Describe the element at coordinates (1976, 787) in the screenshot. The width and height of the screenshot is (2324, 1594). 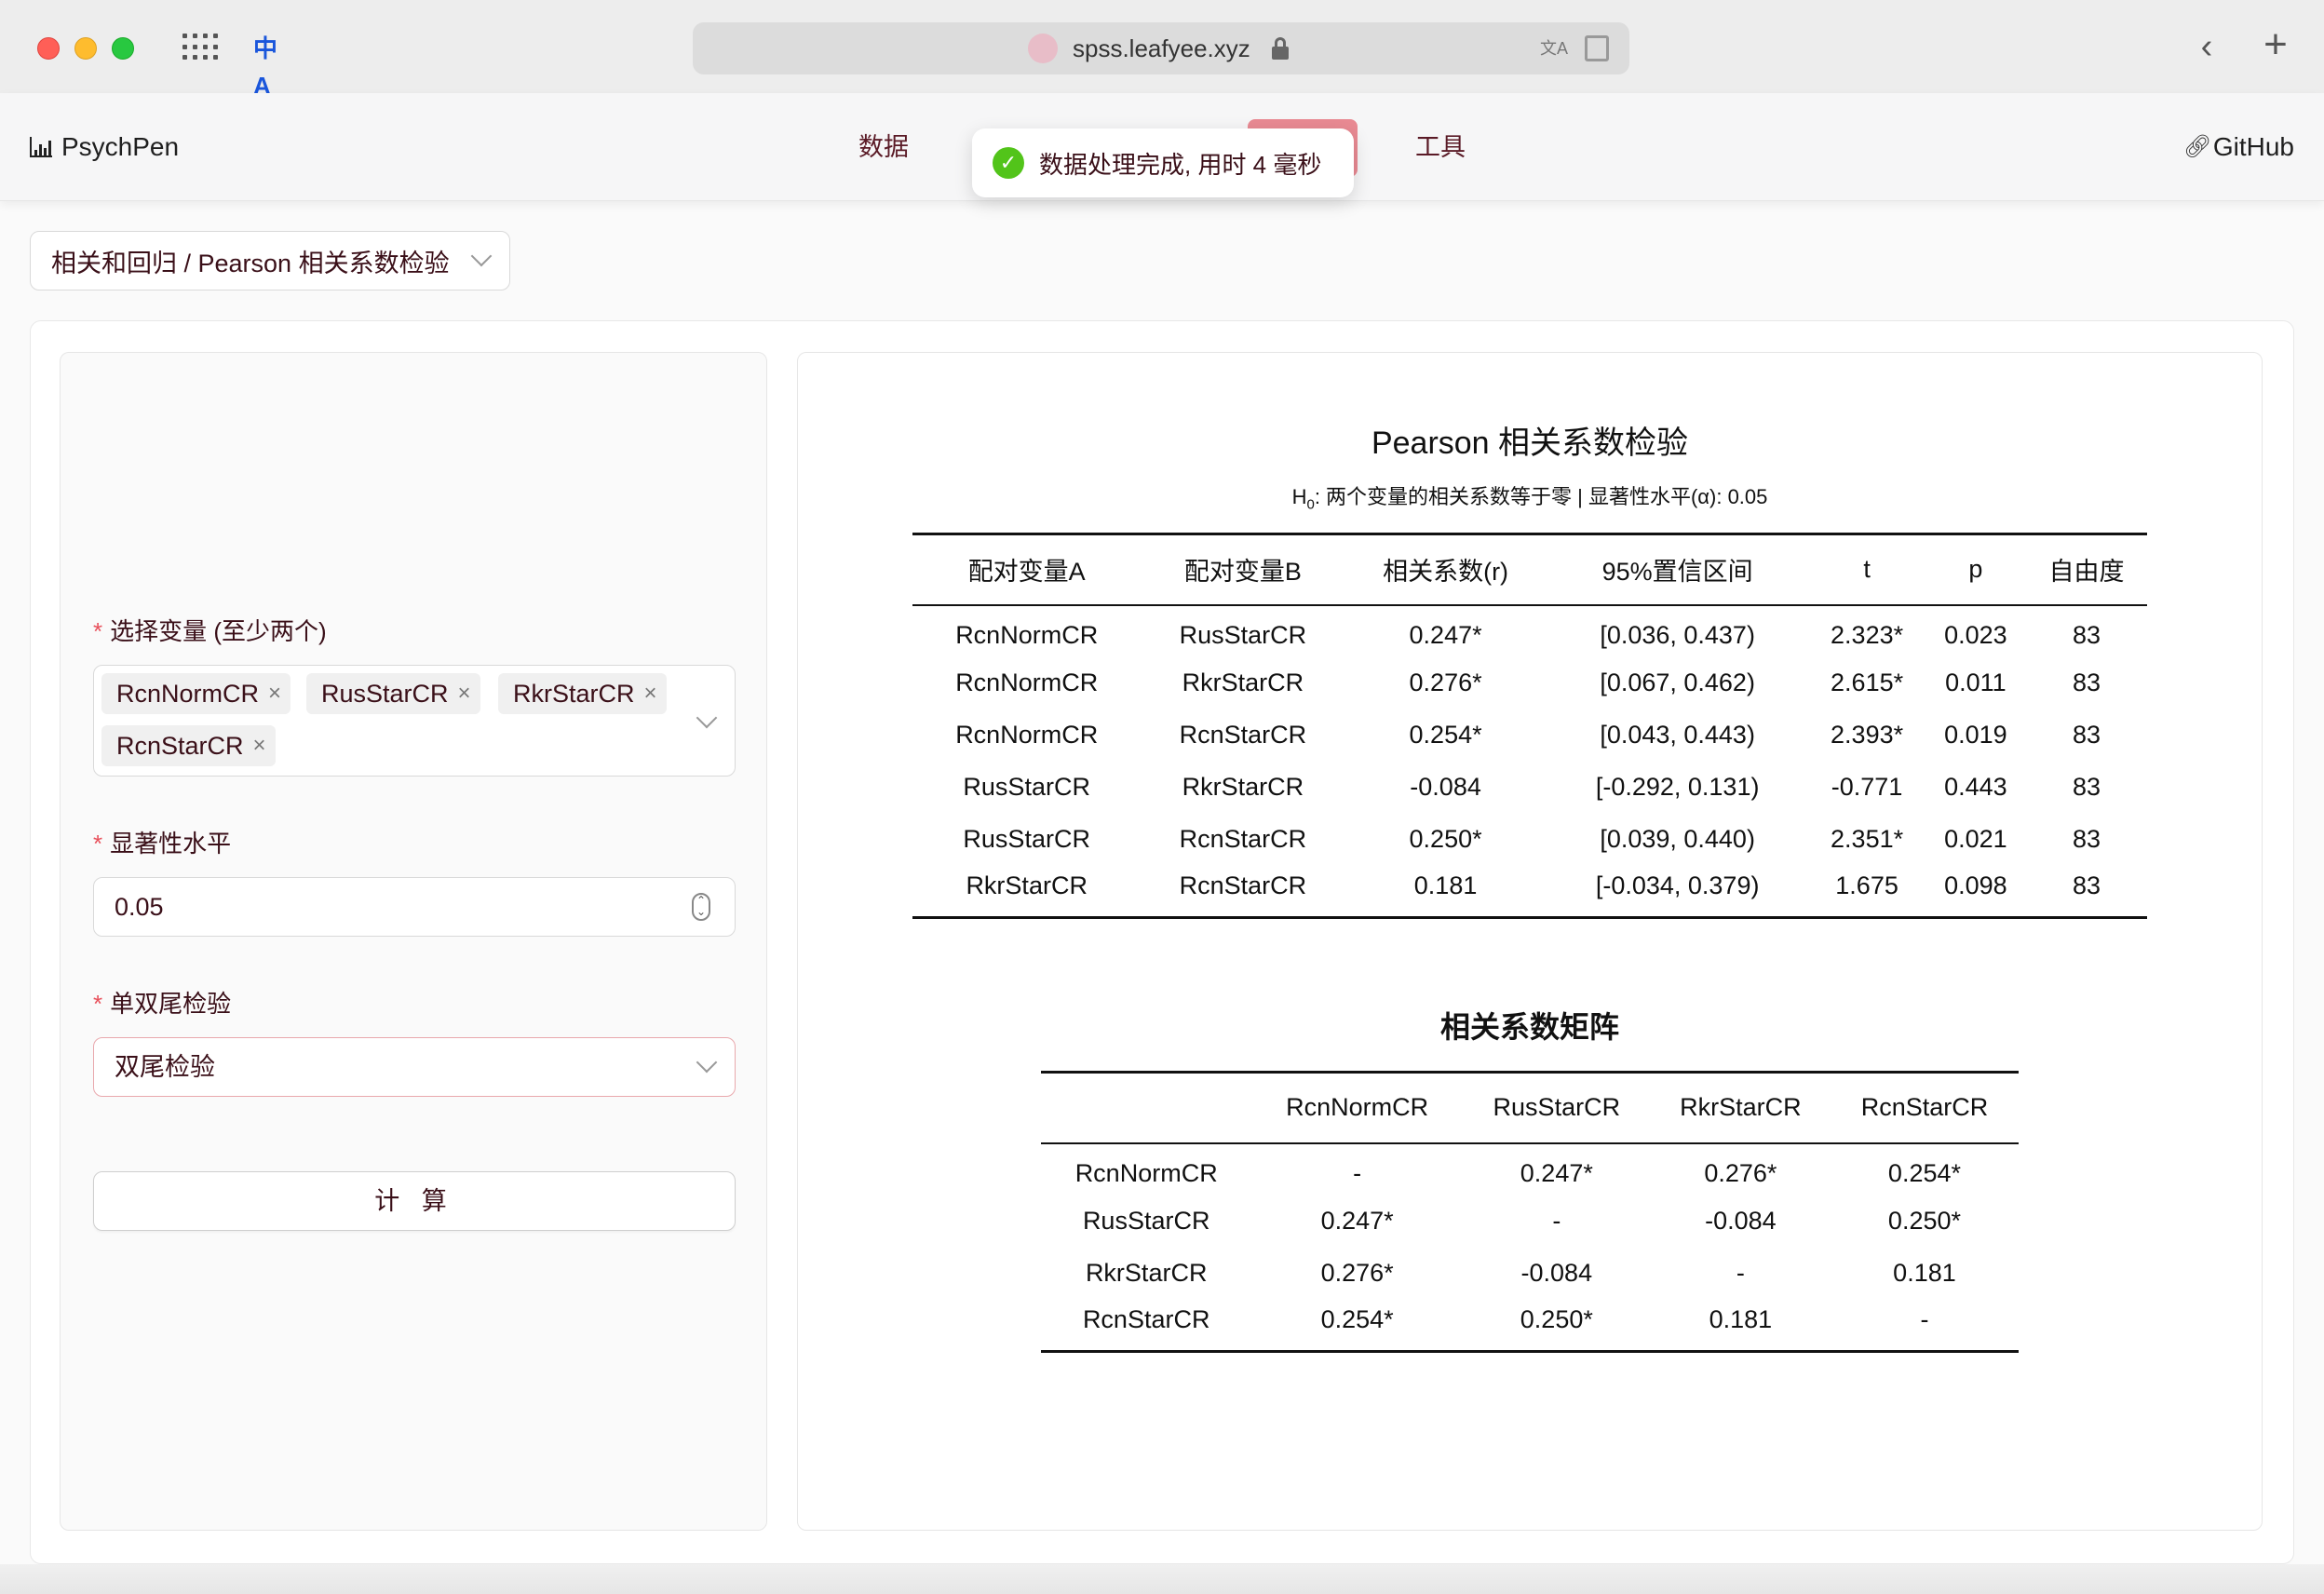
I see `table-cell: 0.443` at that location.